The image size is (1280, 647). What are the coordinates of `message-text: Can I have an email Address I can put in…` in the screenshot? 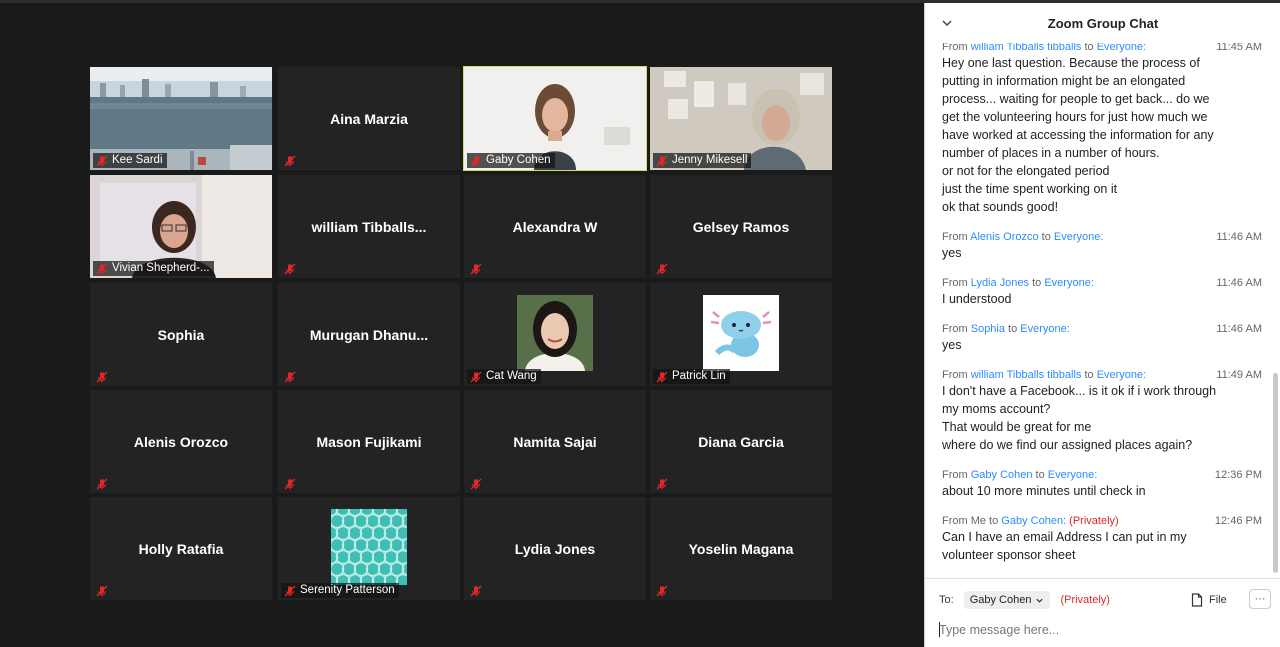 It's located at (1064, 537).